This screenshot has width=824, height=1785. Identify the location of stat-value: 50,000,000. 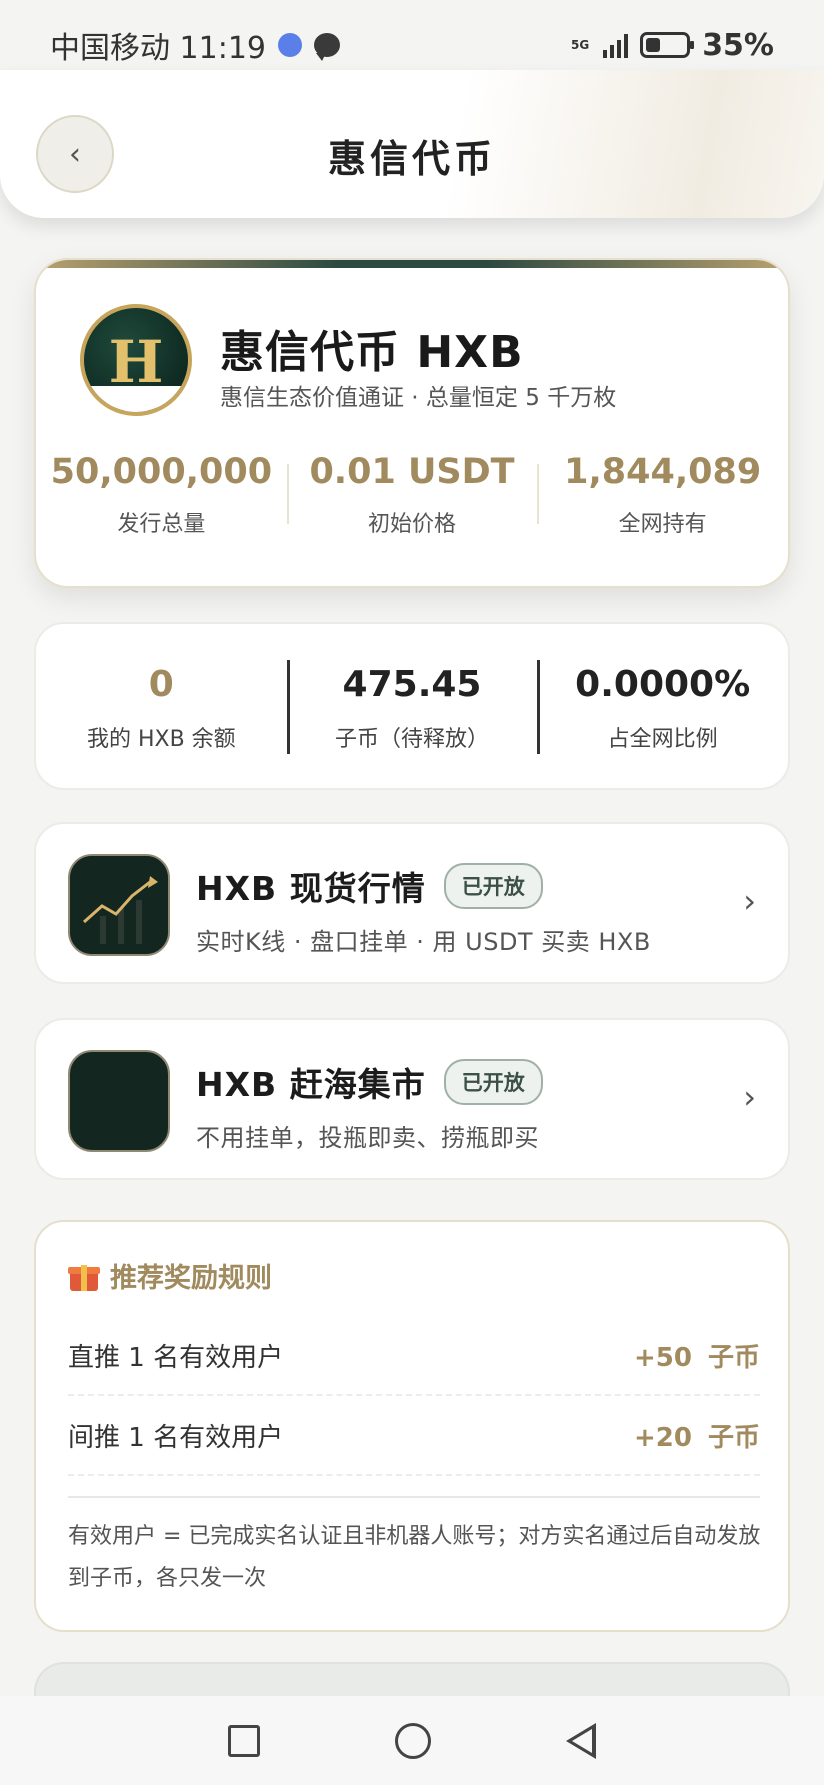
(161, 472).